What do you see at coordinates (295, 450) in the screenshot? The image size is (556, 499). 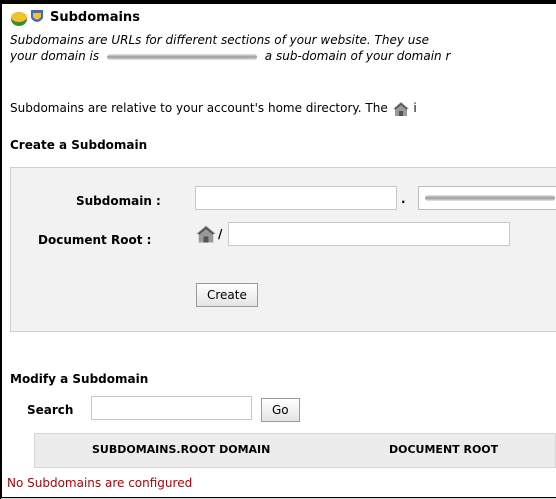 I see `table-header: Subdomains.Root Domain Document Root` at bounding box center [295, 450].